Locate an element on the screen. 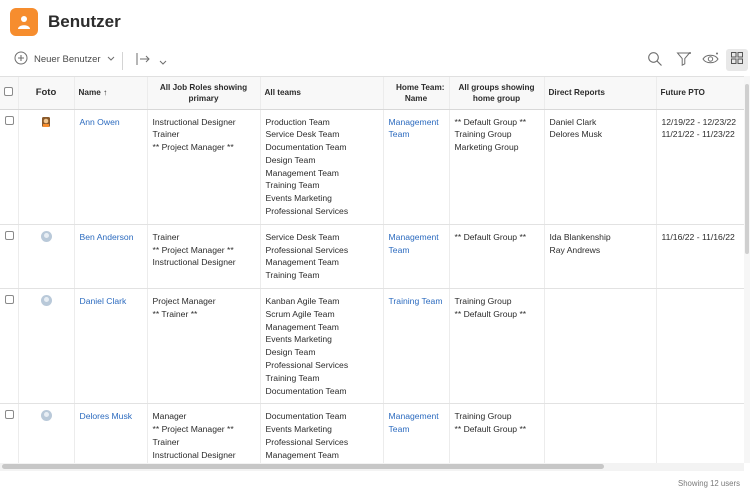 Image resolution: width=750 pixels, height=495 pixels. direct-reports-cell is located at coordinates (600, 346).